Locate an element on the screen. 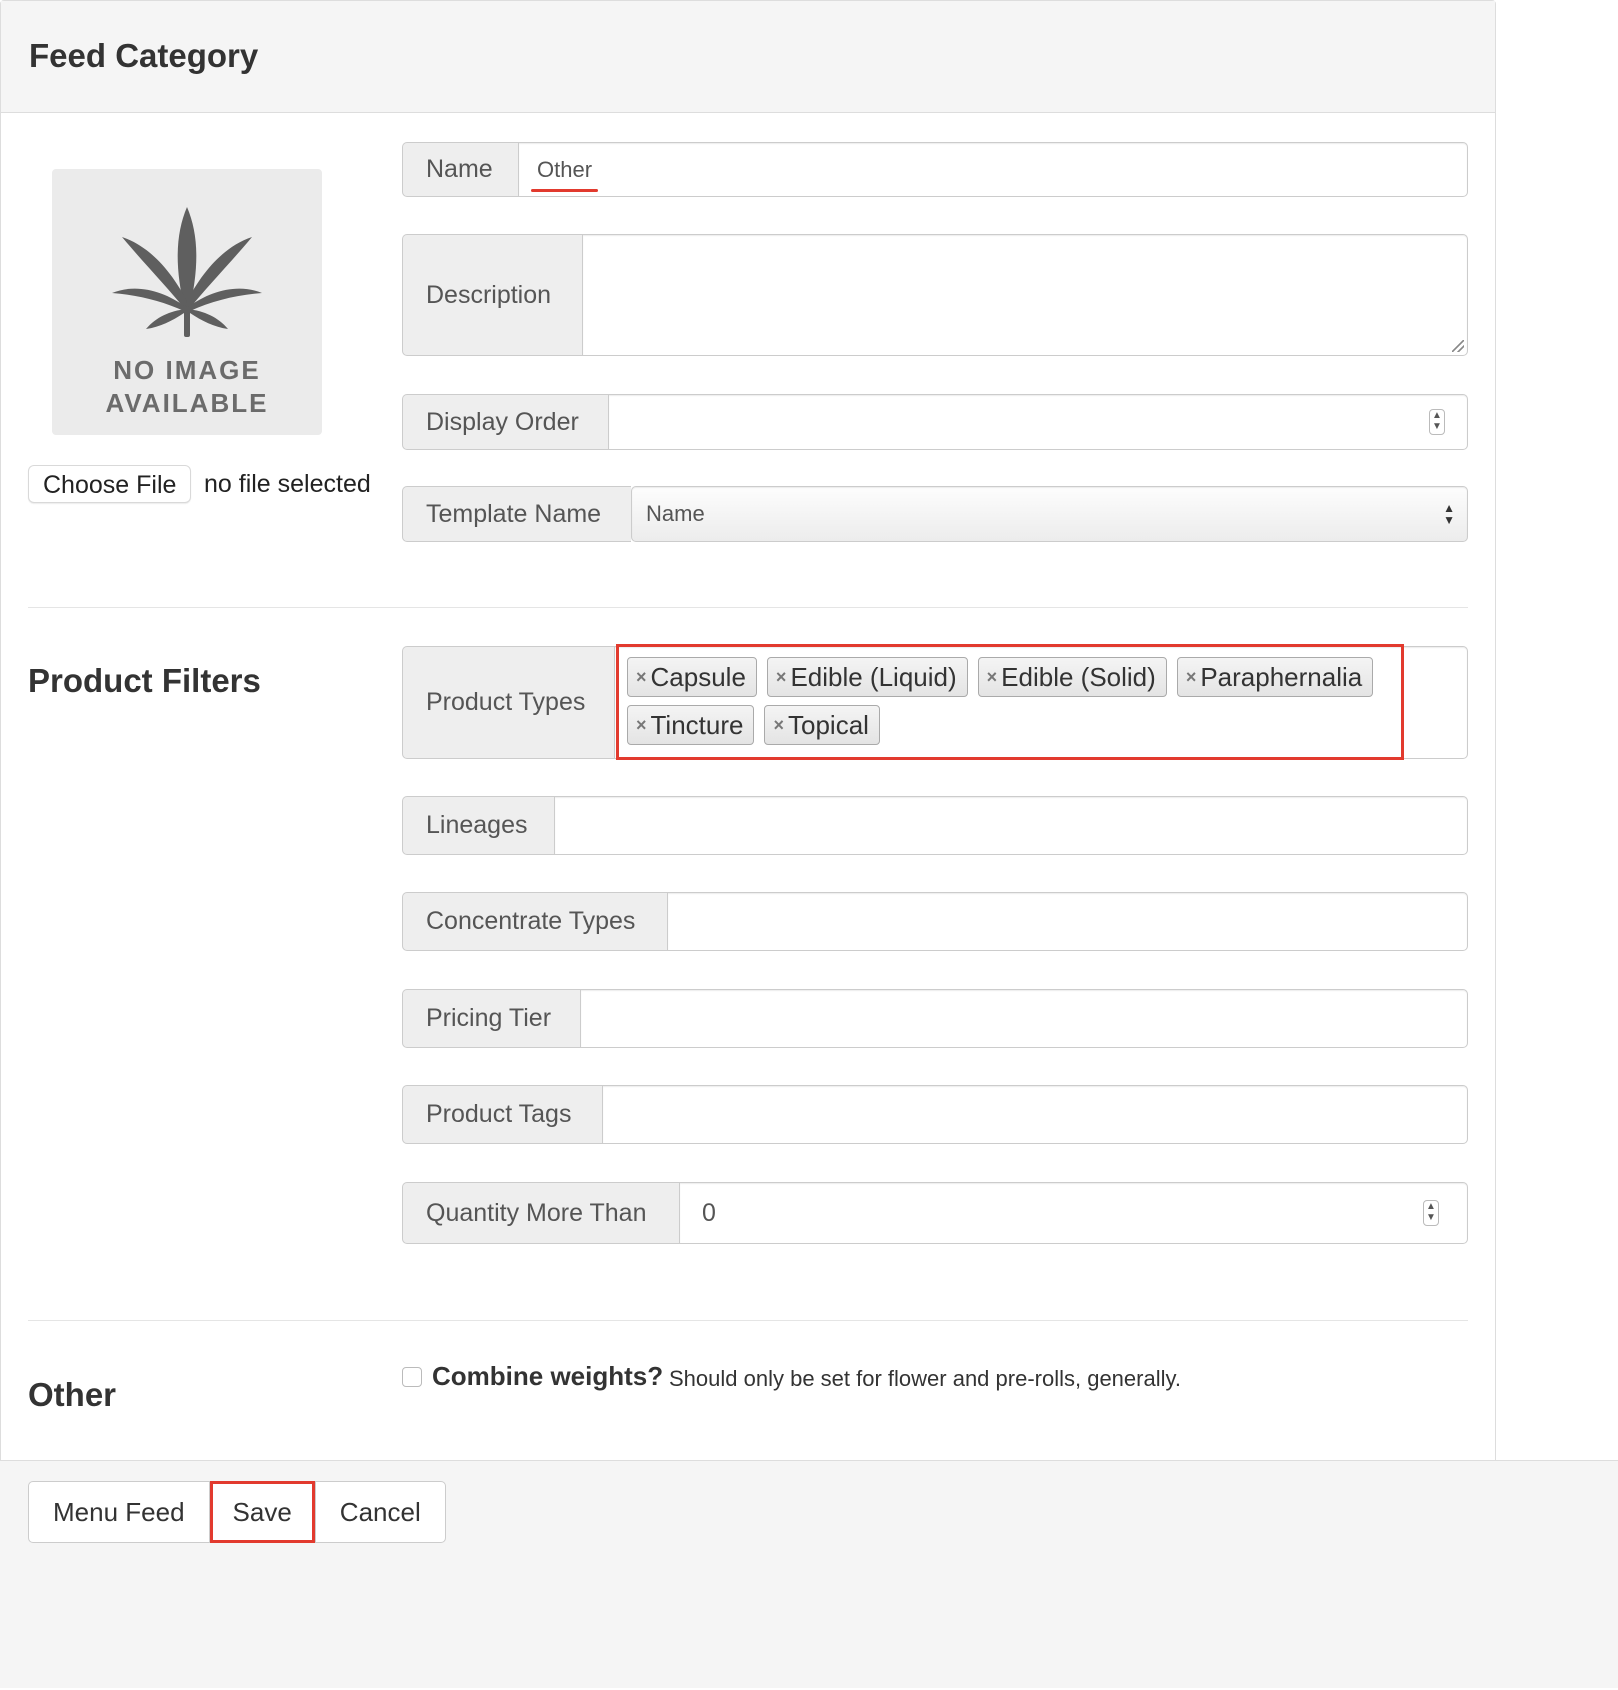 The height and width of the screenshot is (1690, 1618). tag-label: Topical is located at coordinates (828, 724).